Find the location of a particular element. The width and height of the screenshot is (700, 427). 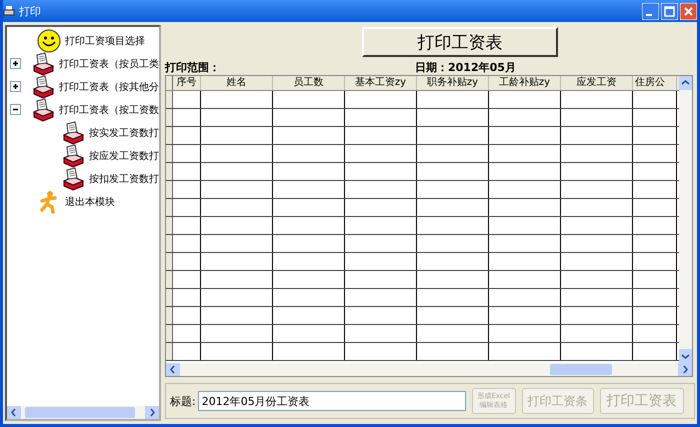

column-header: 序号 is located at coordinates (187, 83).